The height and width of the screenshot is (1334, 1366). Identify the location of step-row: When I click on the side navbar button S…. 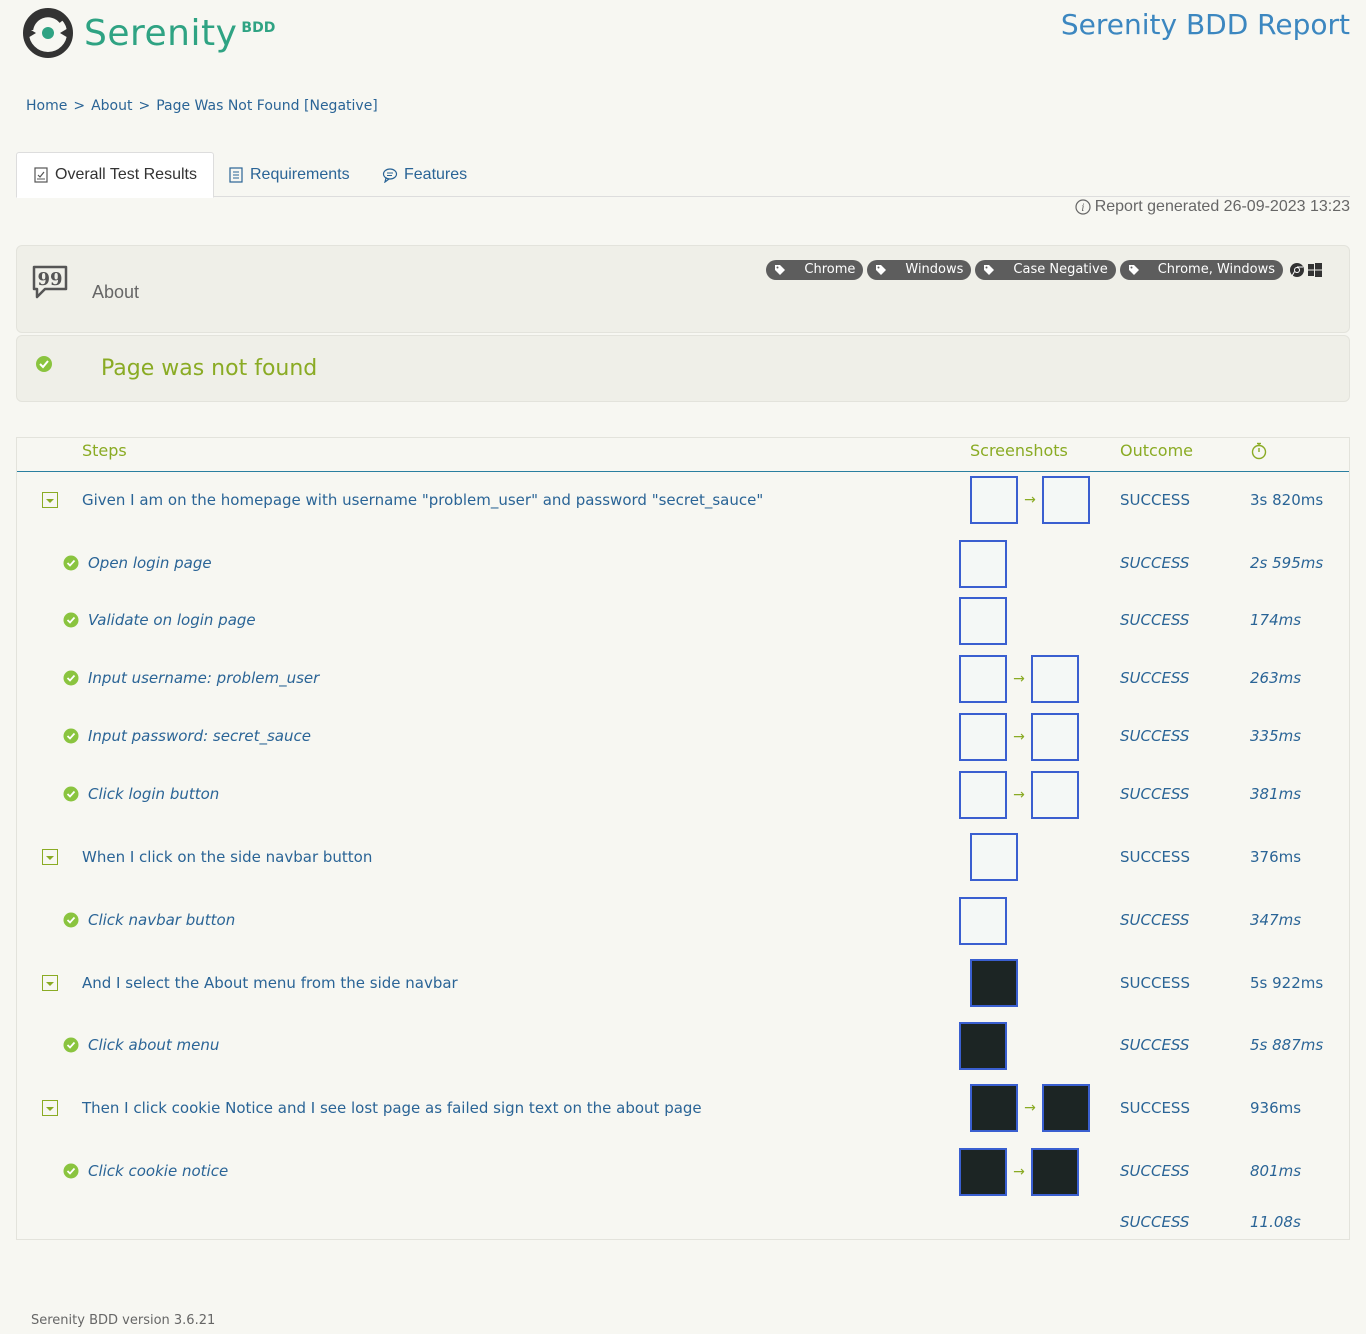
(683, 858).